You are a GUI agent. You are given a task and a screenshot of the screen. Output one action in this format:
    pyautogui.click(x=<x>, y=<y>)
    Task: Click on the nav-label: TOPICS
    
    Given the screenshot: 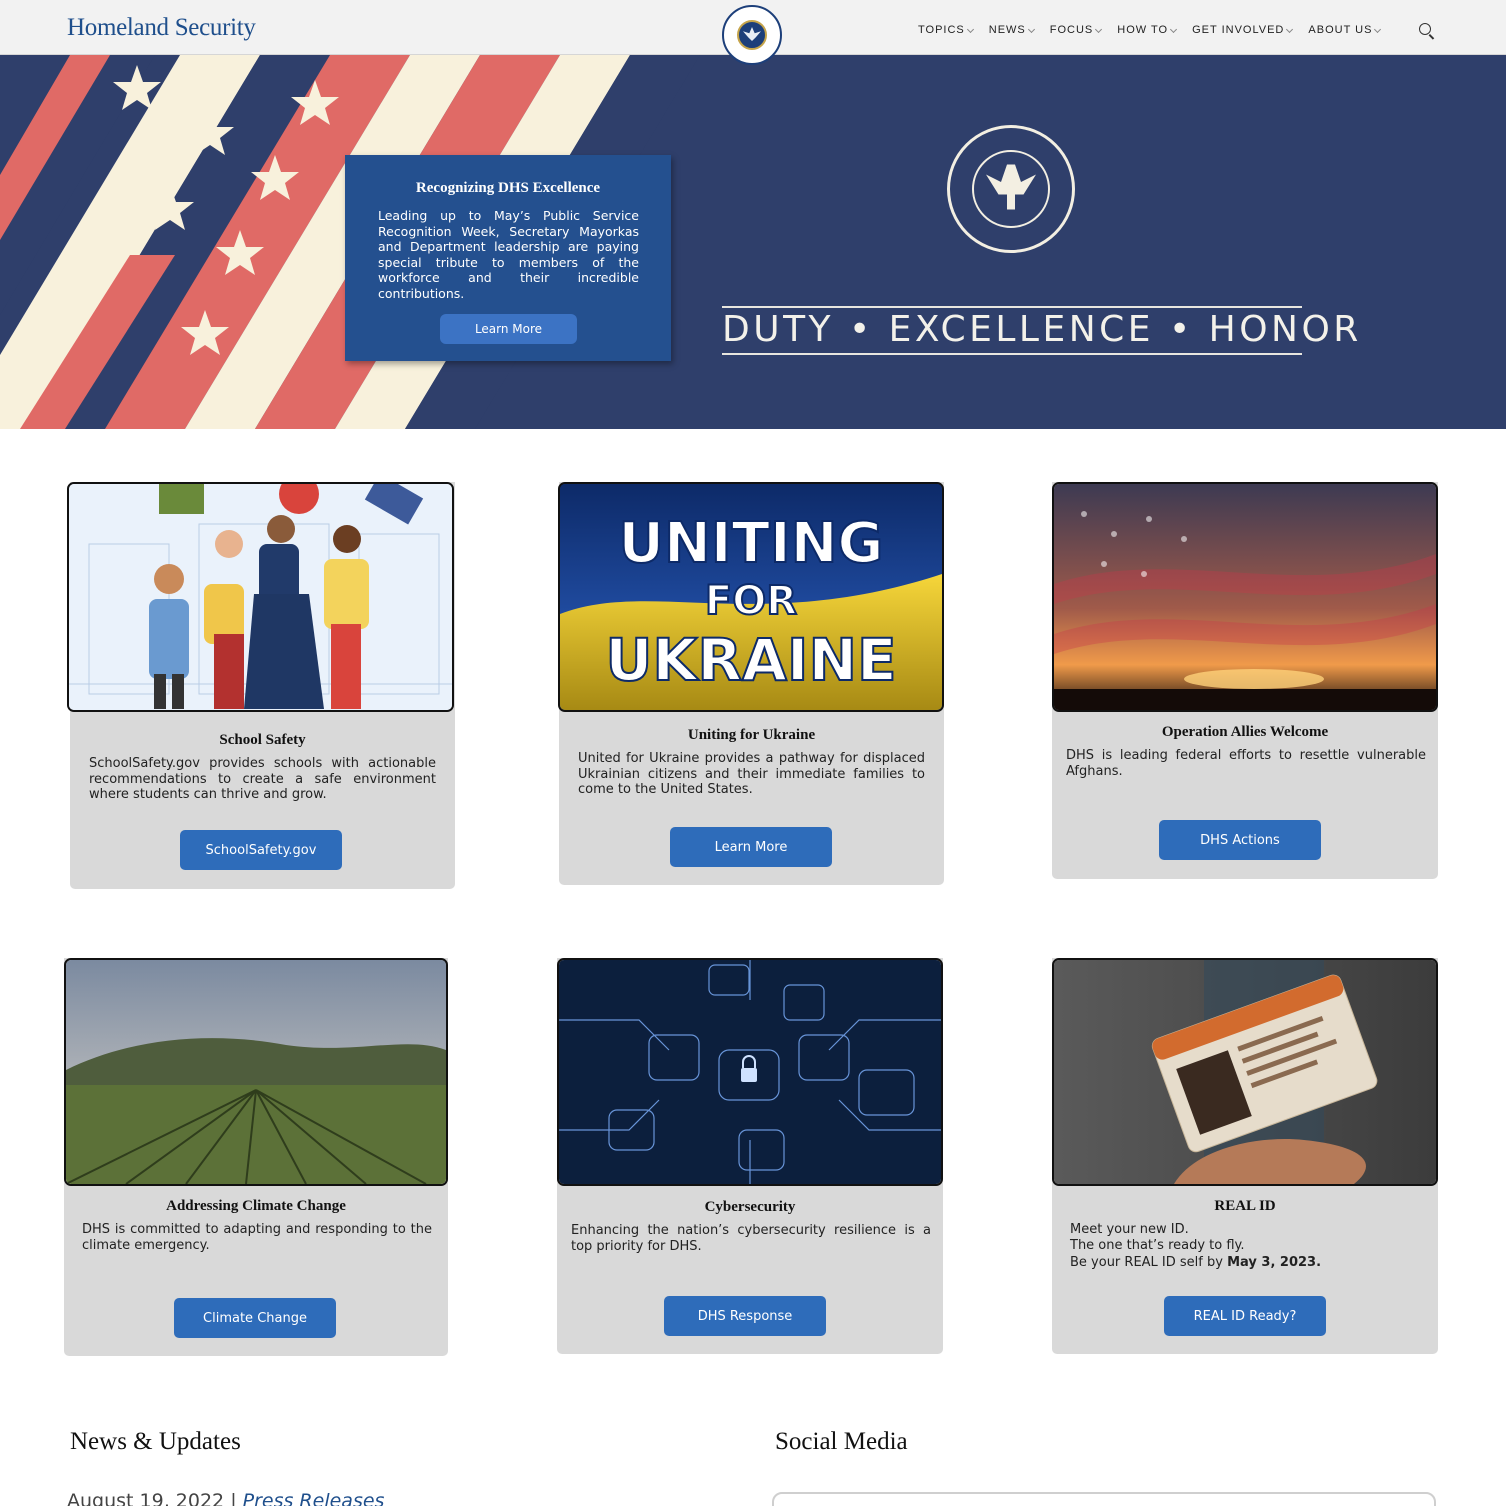 What is the action you would take?
    pyautogui.click(x=941, y=30)
    